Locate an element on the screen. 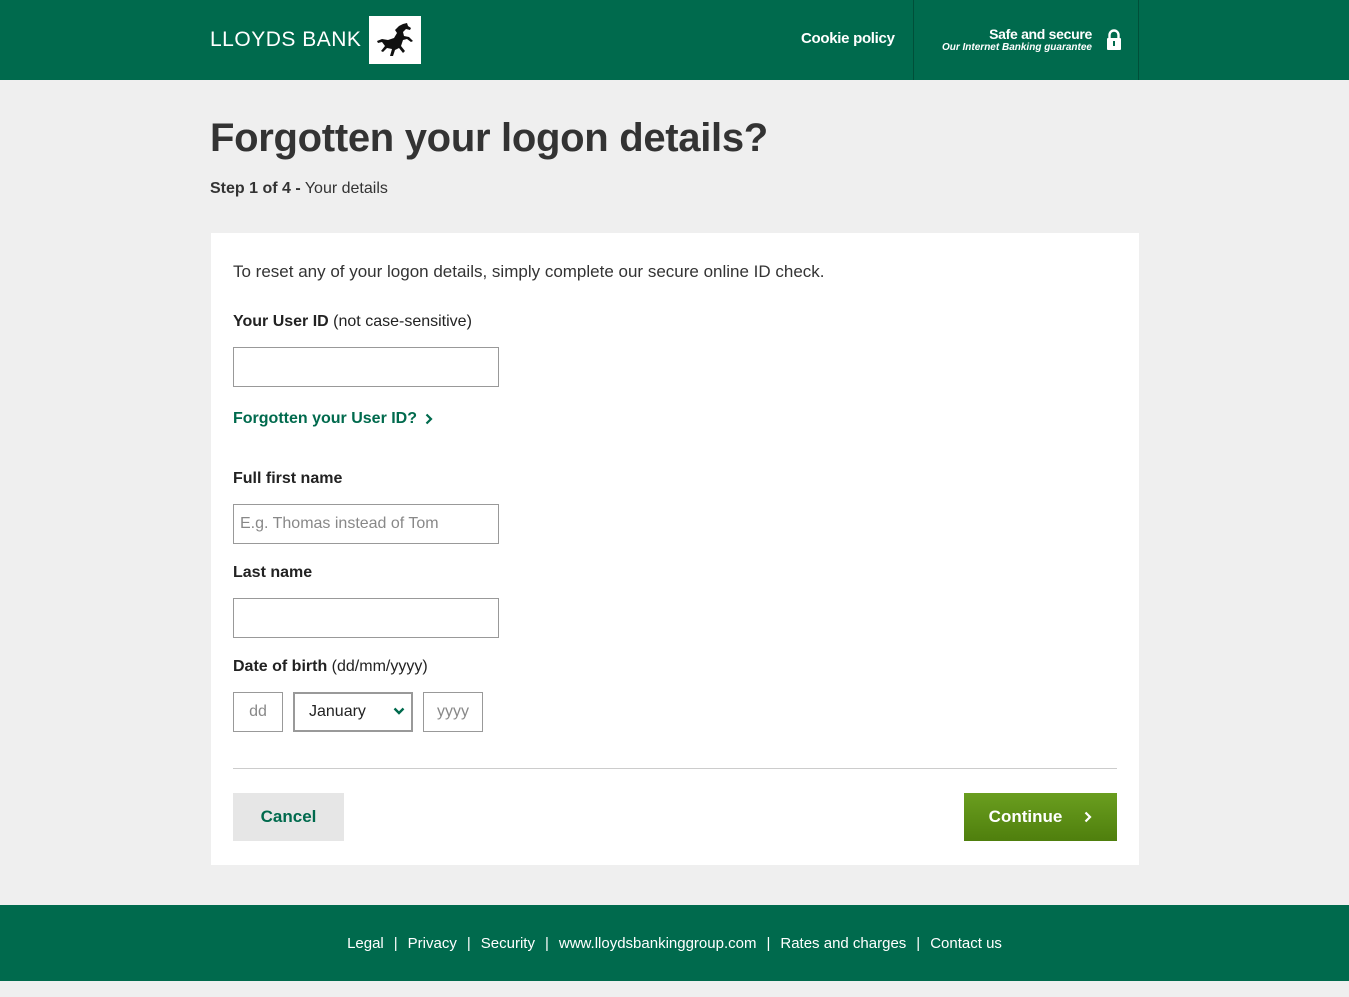 The width and height of the screenshot is (1349, 997). user-id-hint: (not case-sensitive) is located at coordinates (400, 321).